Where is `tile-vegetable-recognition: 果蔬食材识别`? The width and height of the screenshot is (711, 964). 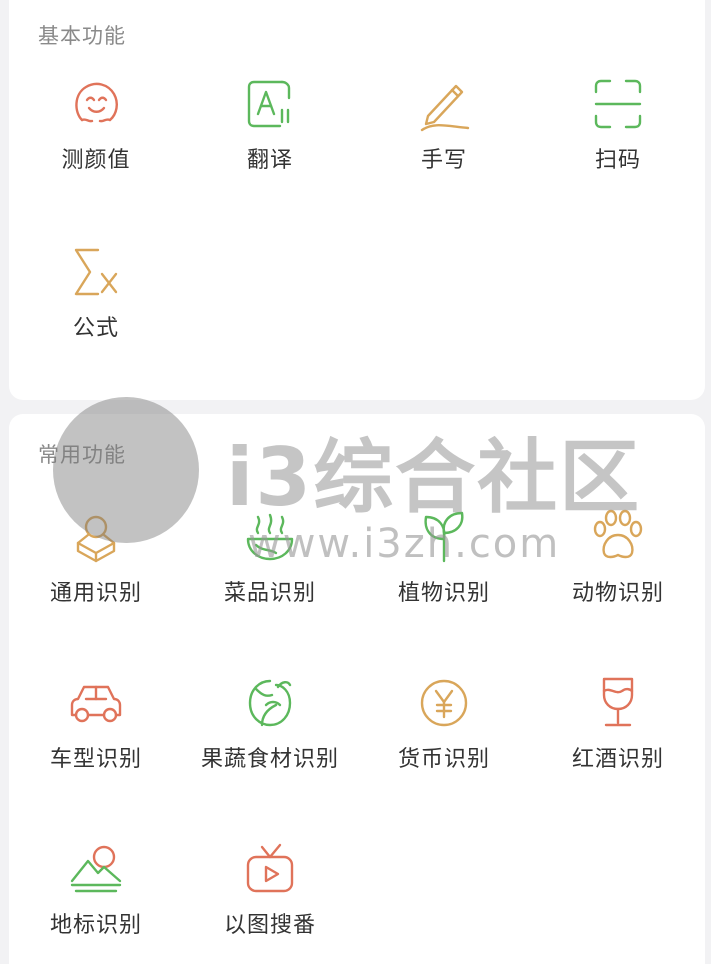 tile-vegetable-recognition: 果蔬食材识别 is located at coordinates (270, 758).